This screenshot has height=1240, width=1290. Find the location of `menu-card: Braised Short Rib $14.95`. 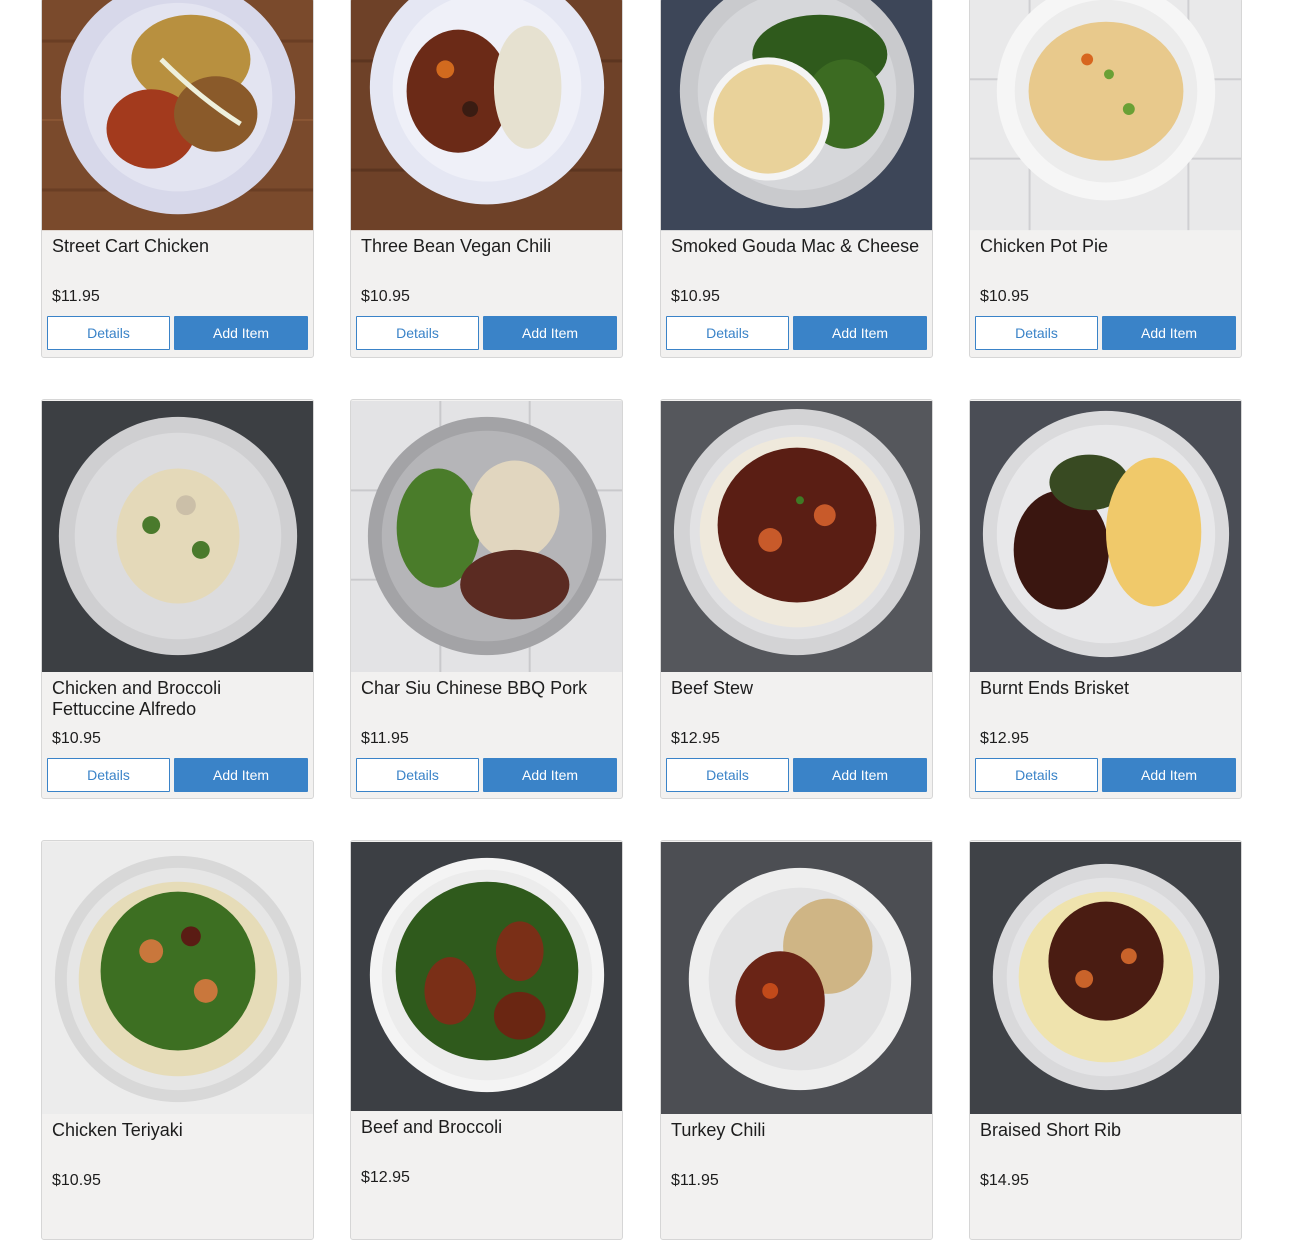

menu-card: Braised Short Rib $14.95 is located at coordinates (1105, 1040).